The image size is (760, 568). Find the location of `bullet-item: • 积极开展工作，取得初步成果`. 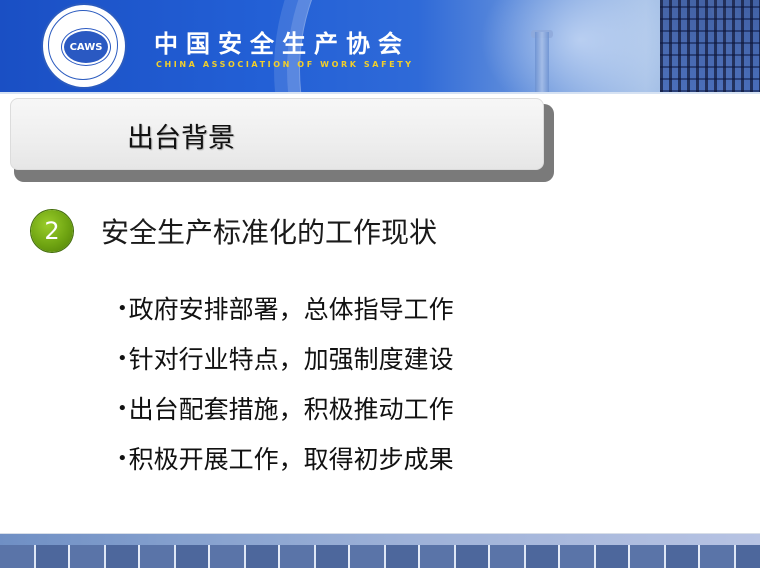

bullet-item: • 积极开展工作，取得初步成果 is located at coordinates (285, 458).